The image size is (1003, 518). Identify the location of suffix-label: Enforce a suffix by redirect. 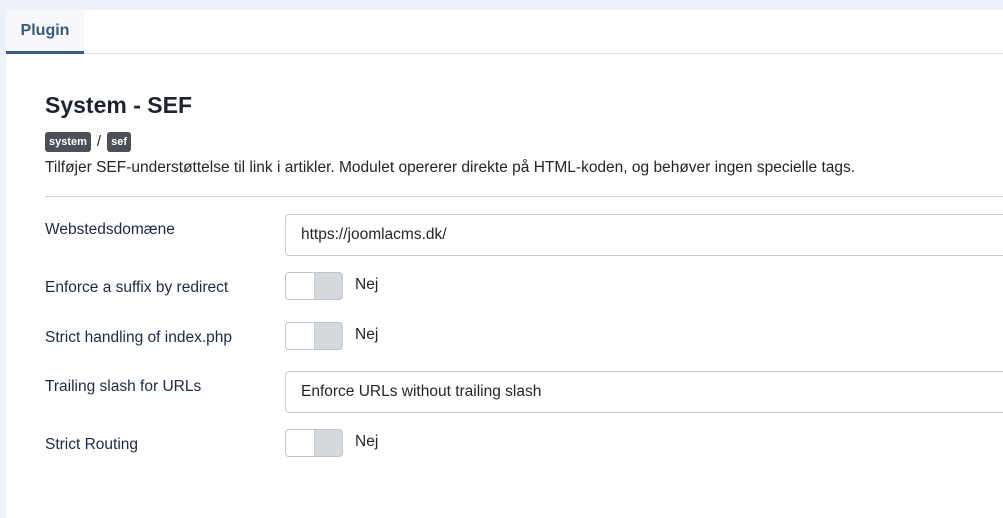
(137, 287).